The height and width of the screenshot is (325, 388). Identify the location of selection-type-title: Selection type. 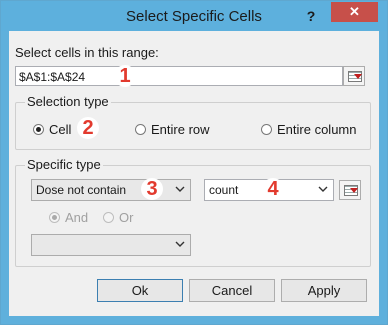
(68, 101).